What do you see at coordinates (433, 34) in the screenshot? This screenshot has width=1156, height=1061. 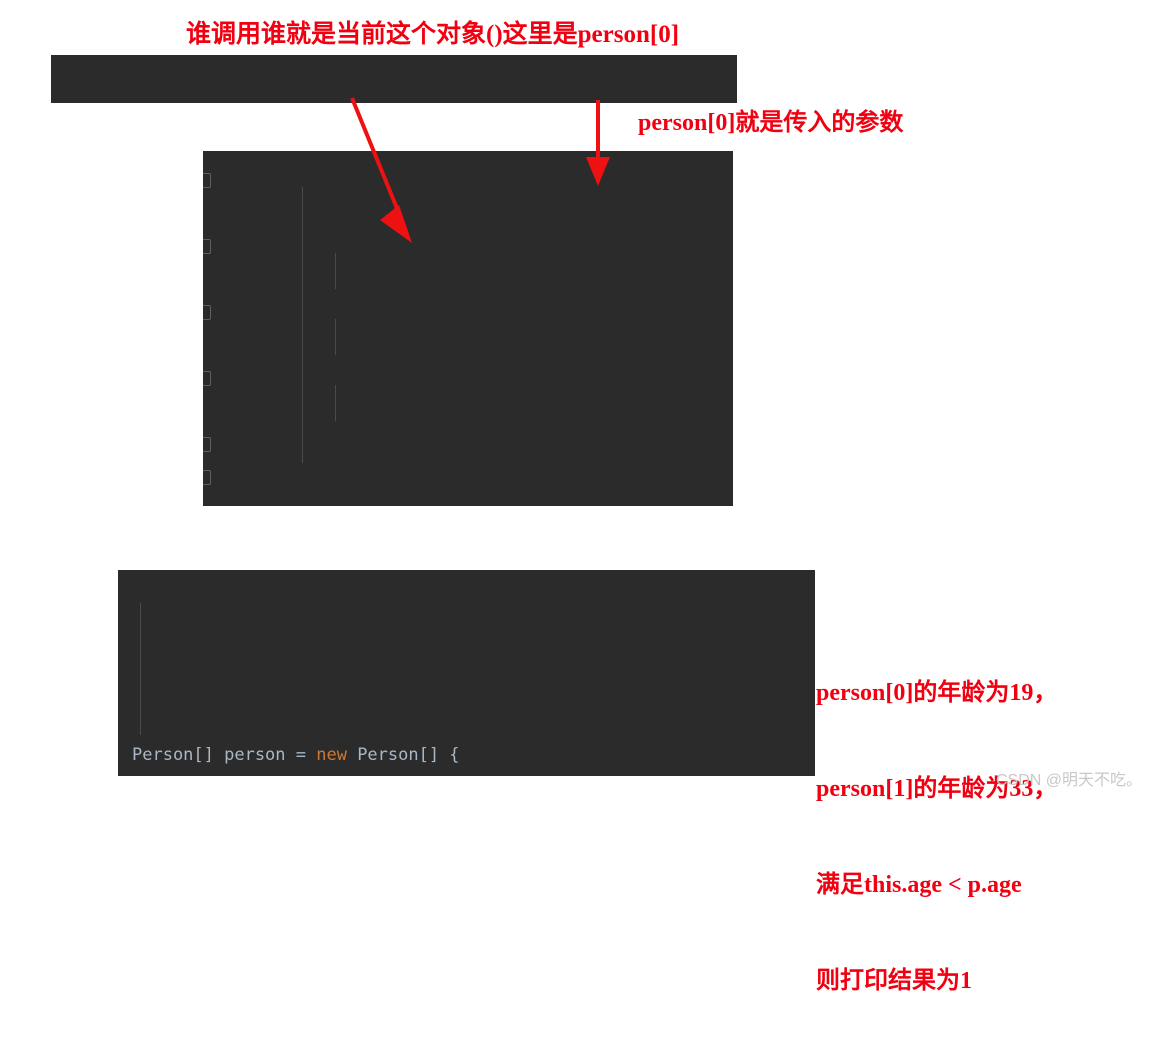 I see `annotation-caller-note: 谁调用谁就是当前这个对象()这里是person[0]` at bounding box center [433, 34].